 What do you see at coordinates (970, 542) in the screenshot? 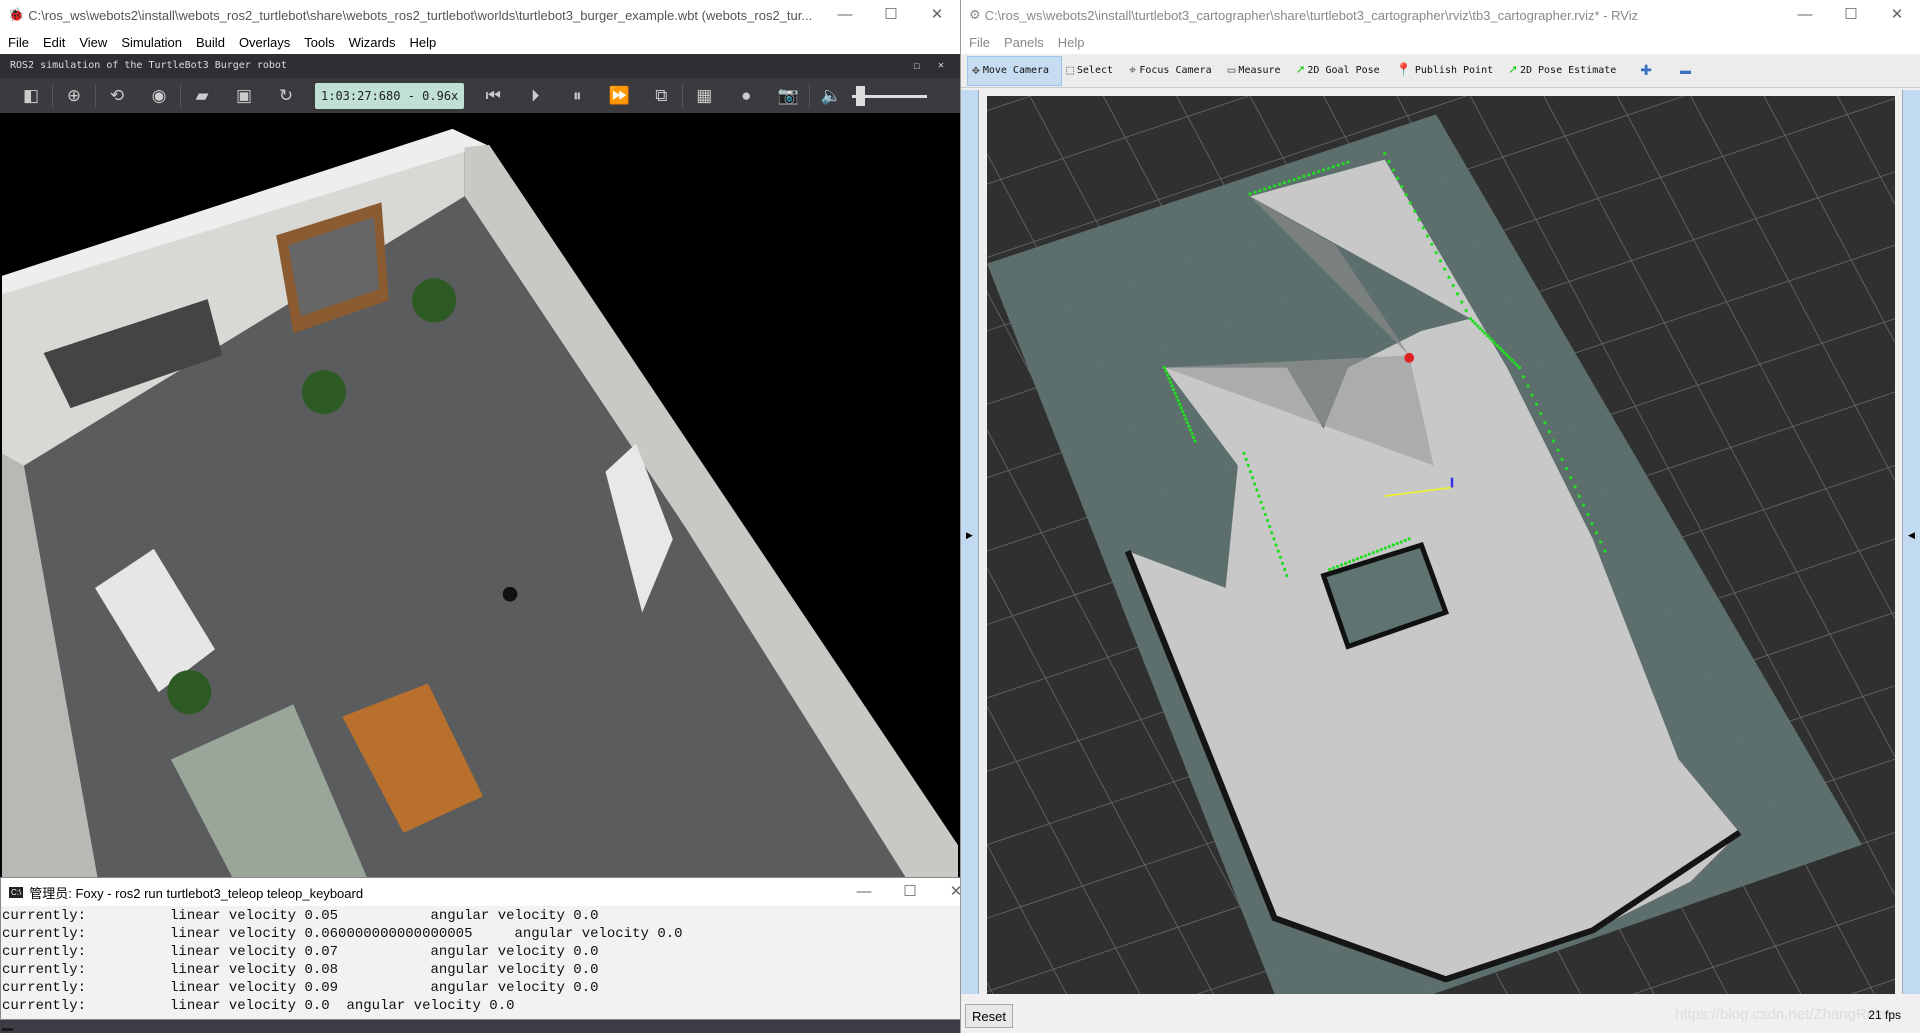
I see `left-dock-strip: ▶` at bounding box center [970, 542].